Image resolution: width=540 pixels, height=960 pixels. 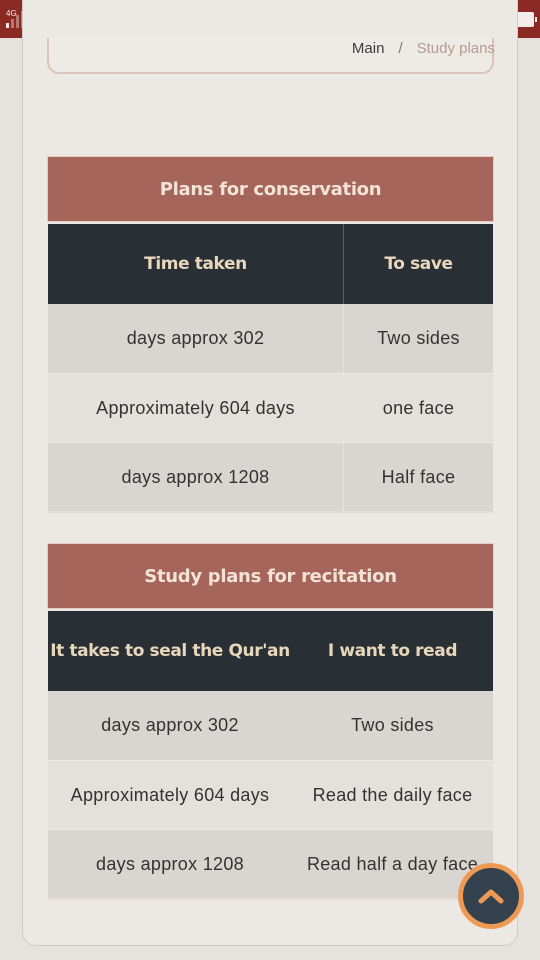 I want to click on network-type-label: 4G, so click(x=11, y=13).